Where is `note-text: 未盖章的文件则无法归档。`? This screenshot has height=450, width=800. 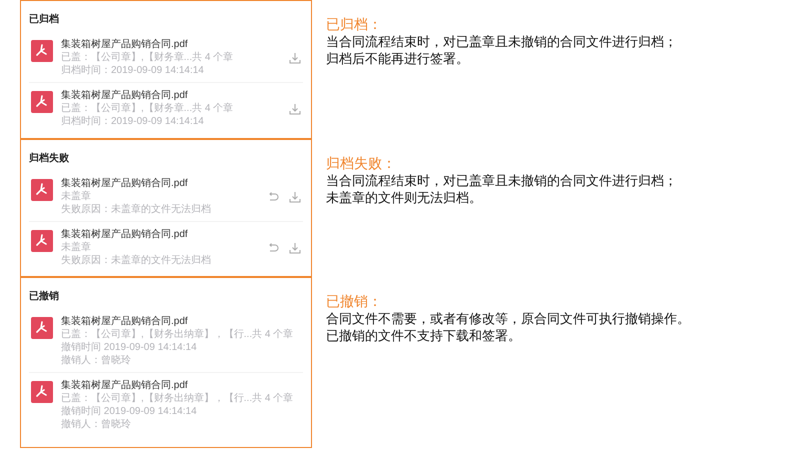
note-text: 未盖章的文件则无法归档。 is located at coordinates (404, 197).